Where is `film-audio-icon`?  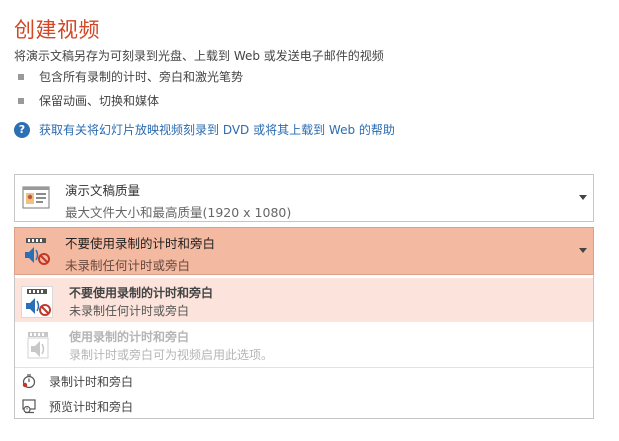
film-audio-icon is located at coordinates (38, 345).